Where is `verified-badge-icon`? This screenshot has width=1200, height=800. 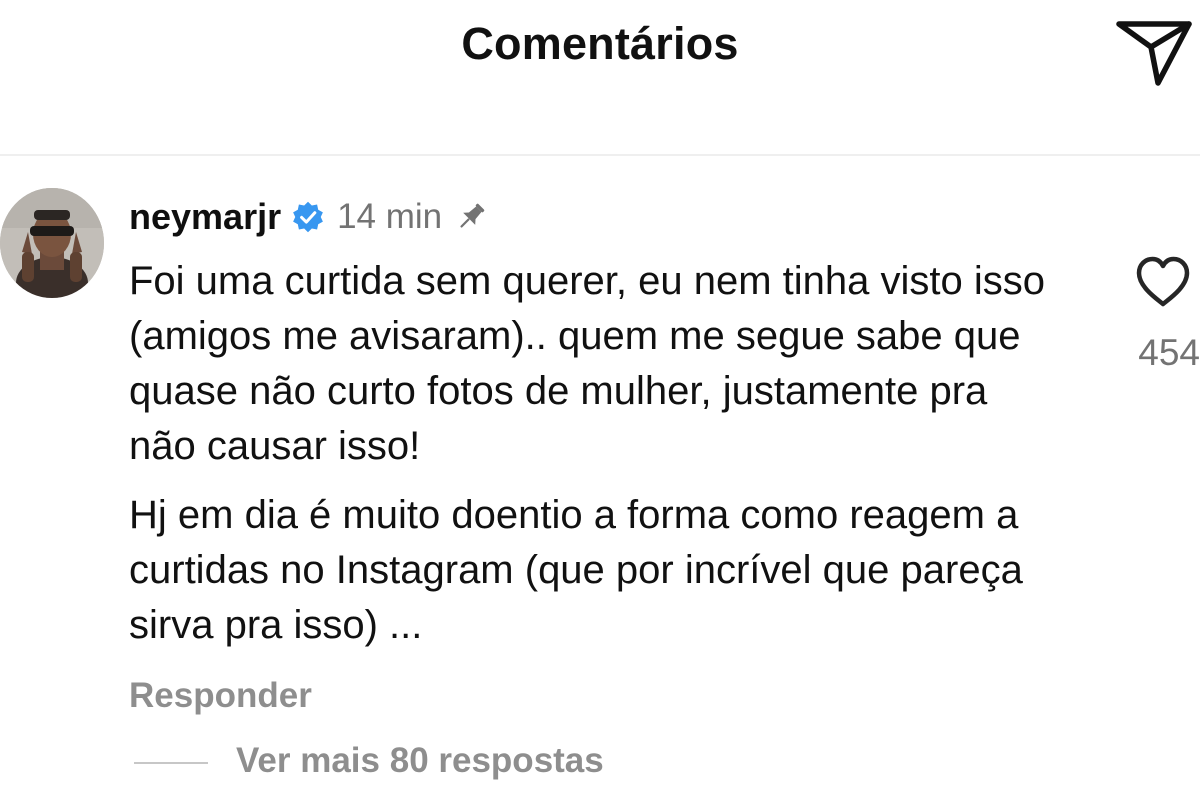 verified-badge-icon is located at coordinates (308, 217).